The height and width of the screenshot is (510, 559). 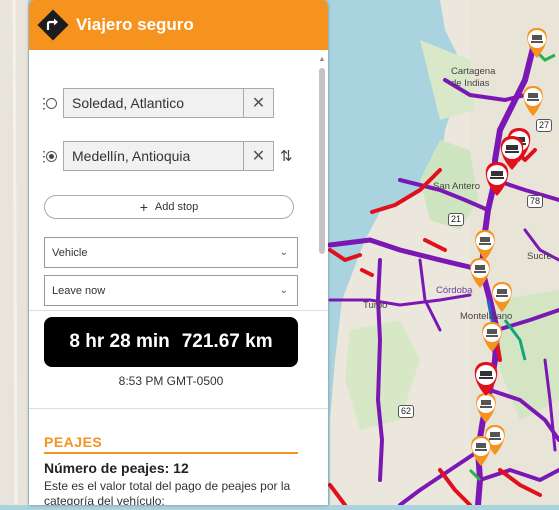 I want to click on vehicle-select-value: Vehicle, so click(x=70, y=252).